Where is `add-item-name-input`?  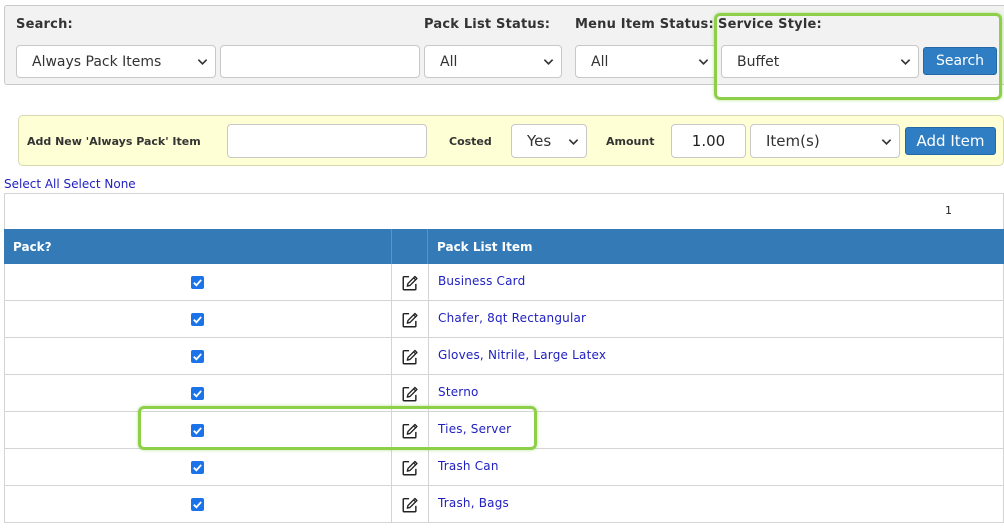
add-item-name-input is located at coordinates (327, 141).